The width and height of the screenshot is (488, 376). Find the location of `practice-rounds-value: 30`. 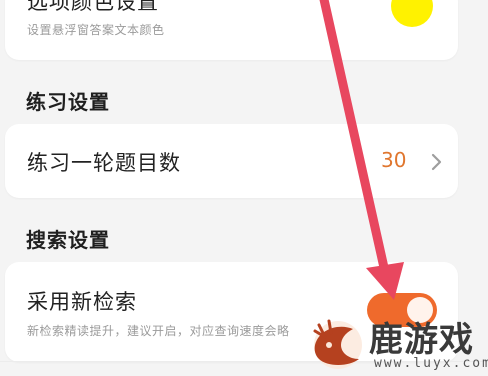

practice-rounds-value: 30 is located at coordinates (394, 160).